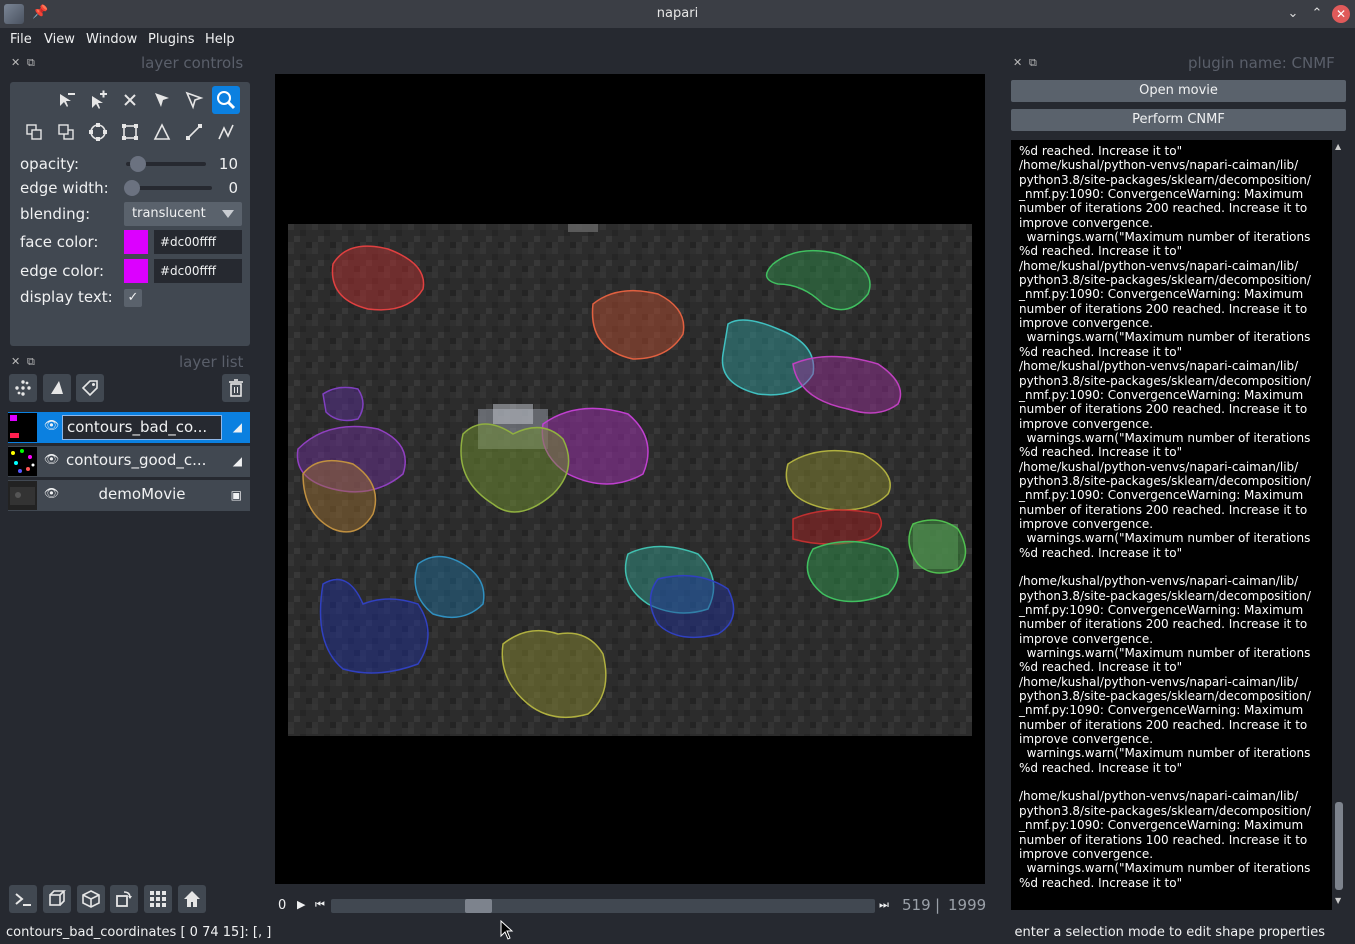 The image size is (1355, 944). Describe the element at coordinates (220, 39) in the screenshot. I see `menu-help: Help` at that location.